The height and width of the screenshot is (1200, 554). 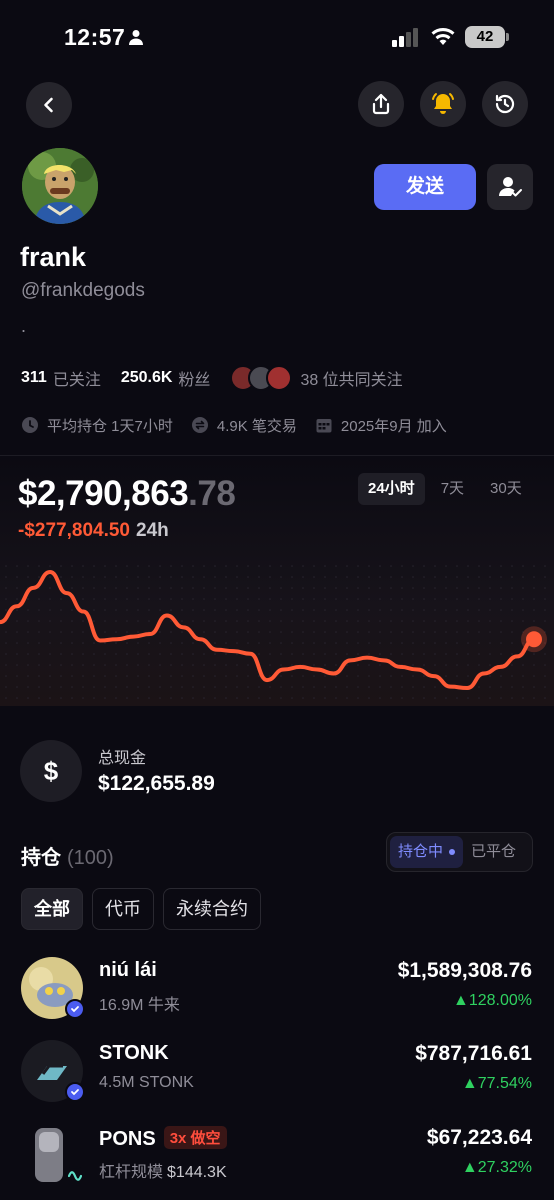 I want to click on holding-row: PONS 3x 做空 杠杆规模 $144.3K $67,223.64 ▲27.32%, so click(x=277, y=1160).